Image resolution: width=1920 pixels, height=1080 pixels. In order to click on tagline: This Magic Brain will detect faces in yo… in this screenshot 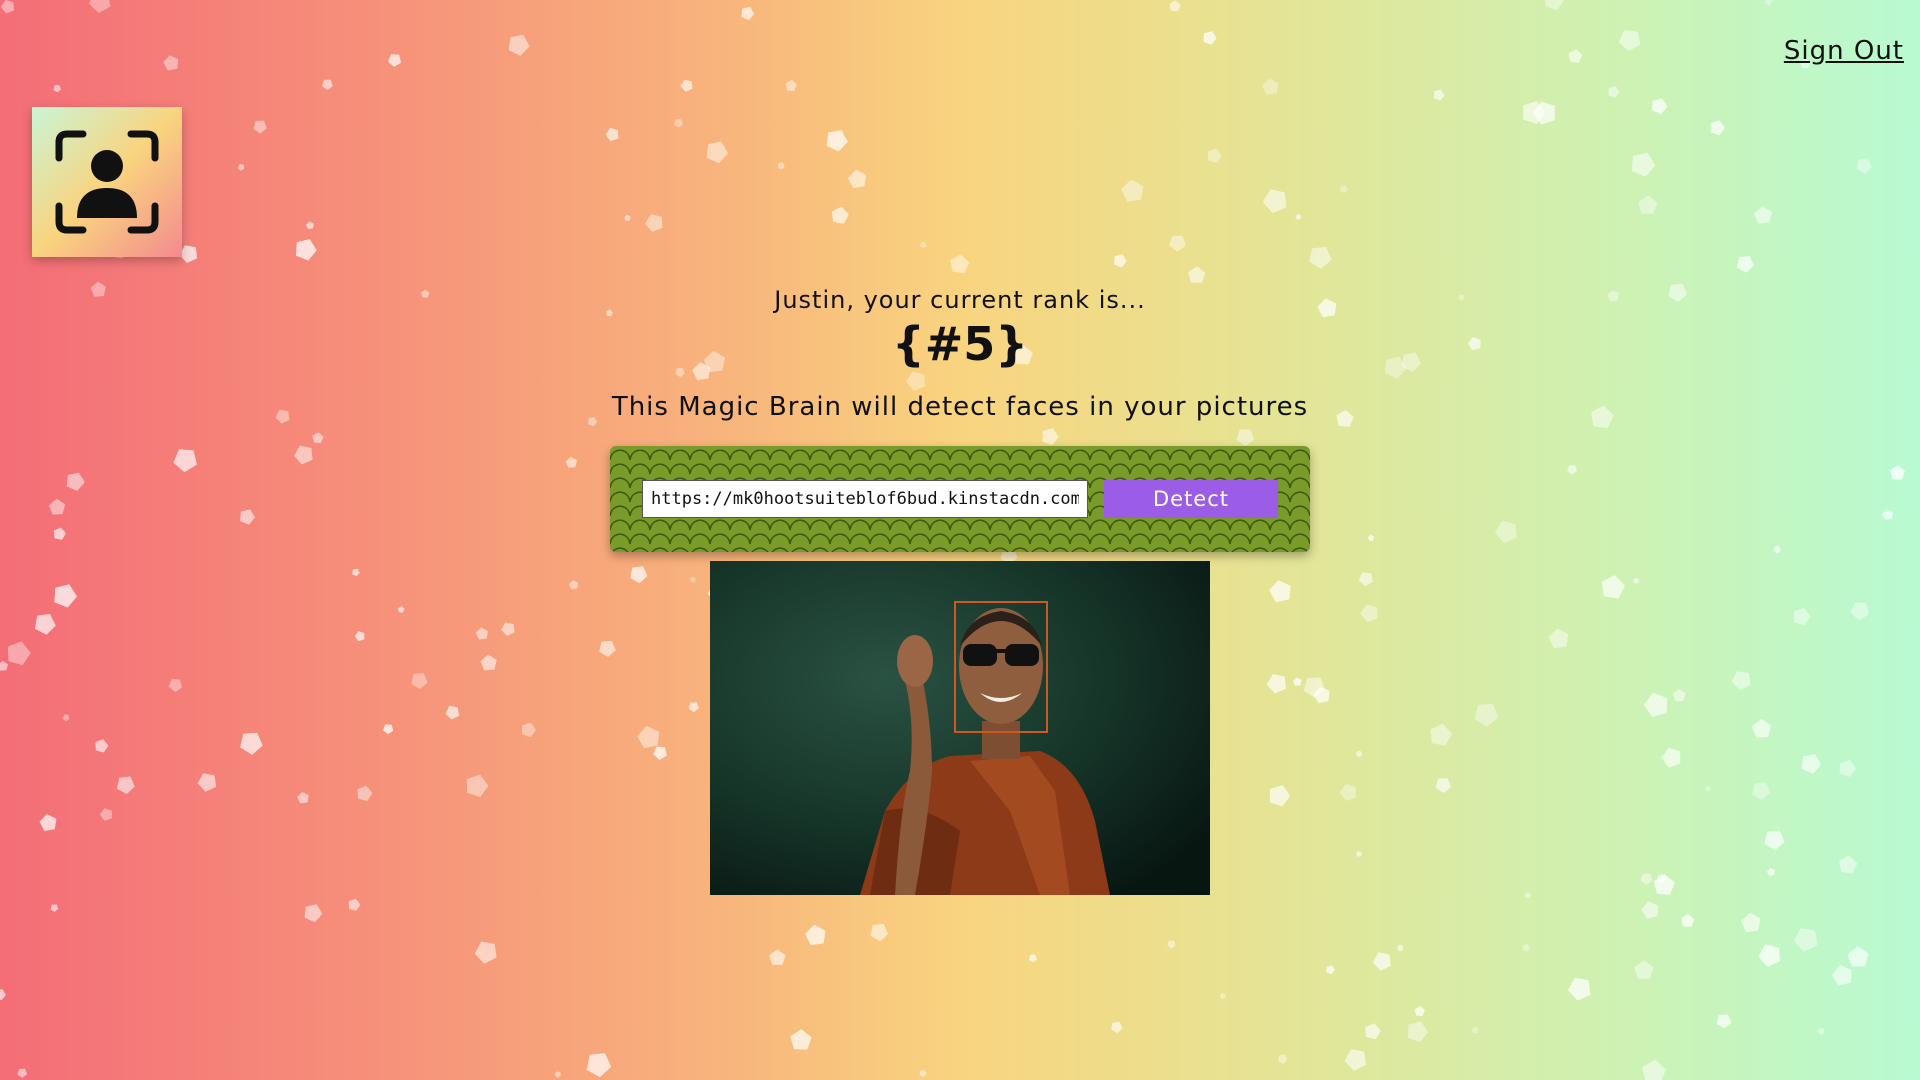, I will do `click(960, 407)`.